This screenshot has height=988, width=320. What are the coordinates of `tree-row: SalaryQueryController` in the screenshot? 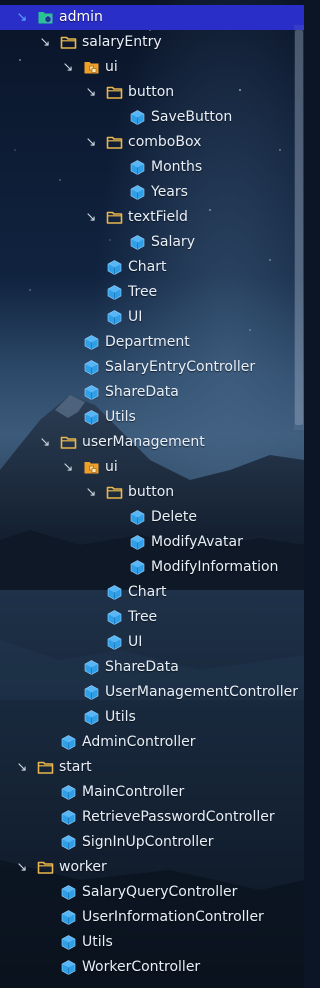 It's located at (152, 892).